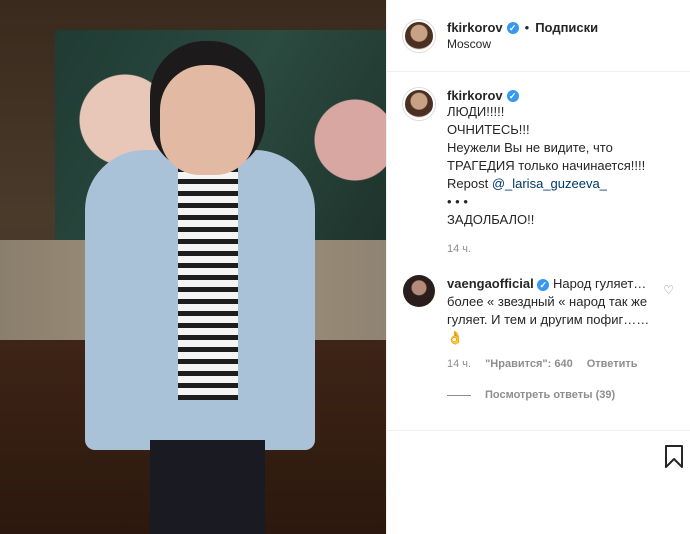 The width and height of the screenshot is (690, 534). What do you see at coordinates (459, 364) in the screenshot?
I see `comment-timestamp: 14 ч.` at bounding box center [459, 364].